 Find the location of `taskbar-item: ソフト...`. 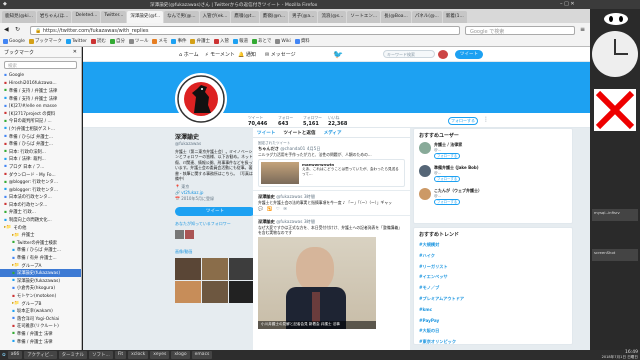

taskbar-item: ソフト... is located at coordinates (101, 355).